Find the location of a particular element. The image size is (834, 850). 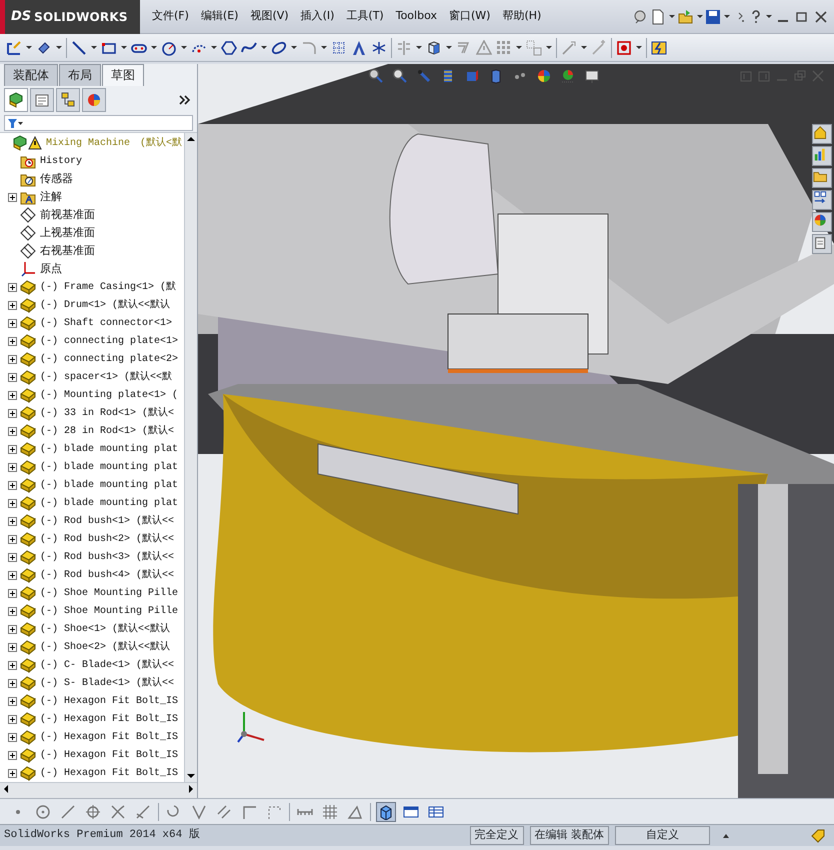

zoom-fit-icon is located at coordinates (376, 76).